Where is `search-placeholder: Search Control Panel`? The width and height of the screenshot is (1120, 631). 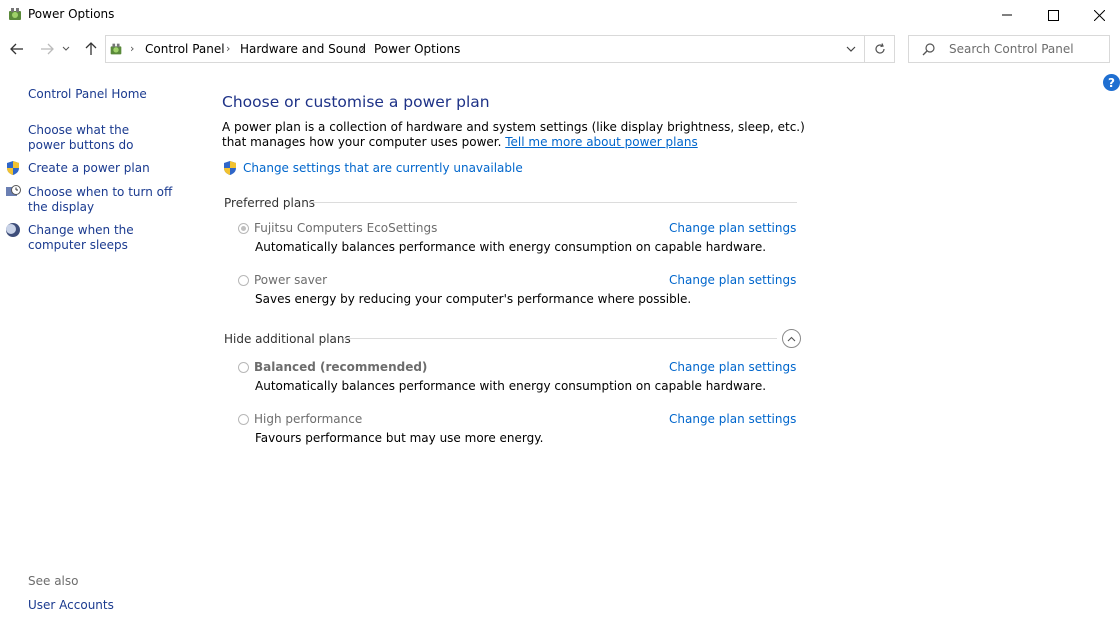 search-placeholder: Search Control Panel is located at coordinates (1011, 49).